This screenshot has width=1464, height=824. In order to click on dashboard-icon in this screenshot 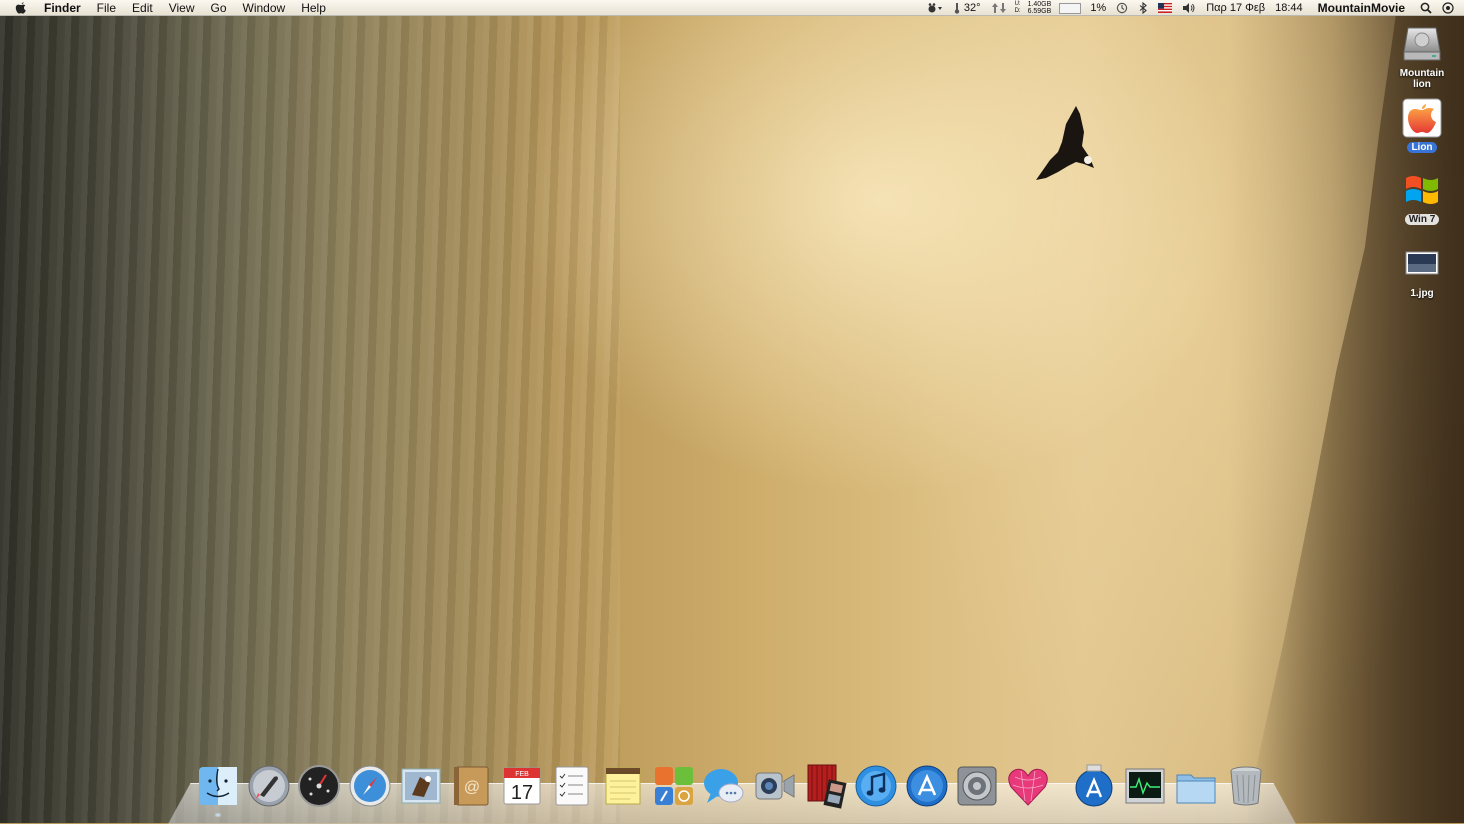, I will do `click(319, 786)`.